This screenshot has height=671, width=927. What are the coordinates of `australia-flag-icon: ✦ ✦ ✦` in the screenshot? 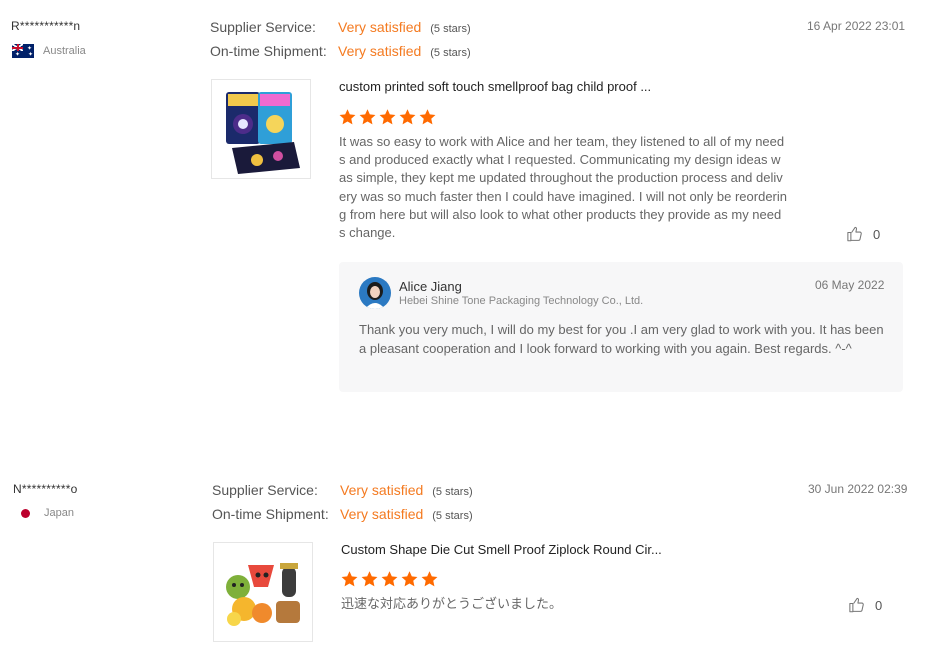 It's located at (23, 51).